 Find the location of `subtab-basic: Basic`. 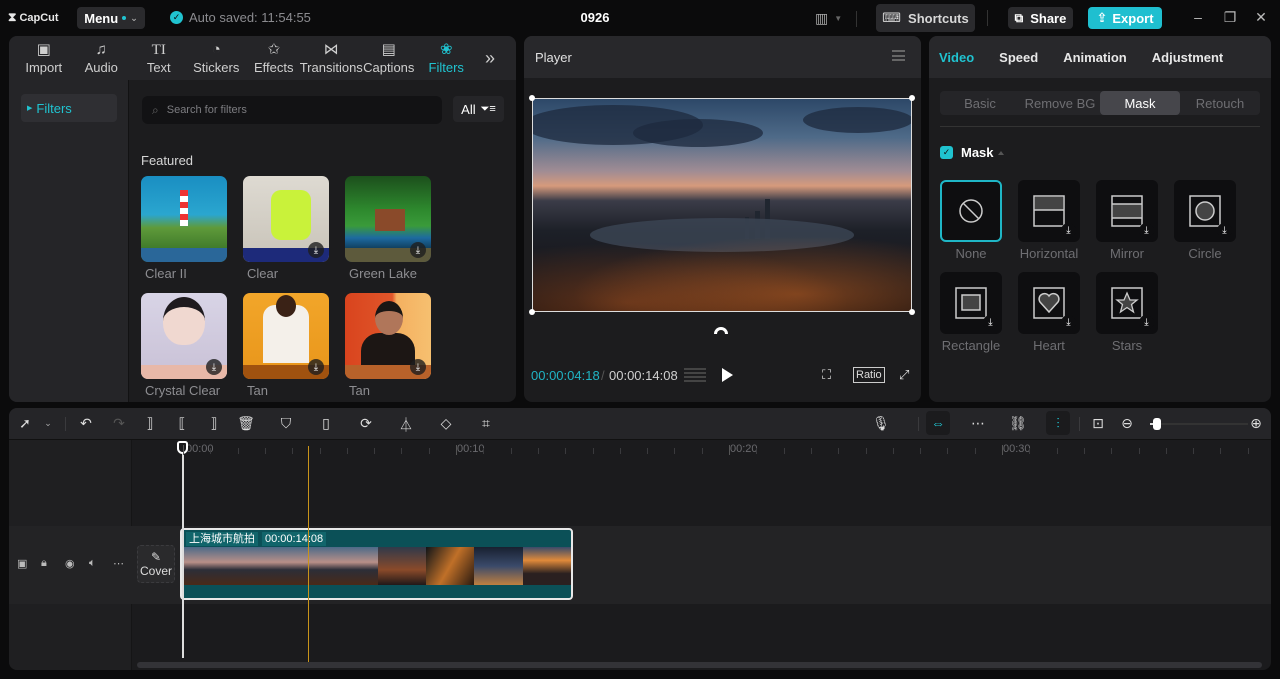

subtab-basic: Basic is located at coordinates (980, 103).